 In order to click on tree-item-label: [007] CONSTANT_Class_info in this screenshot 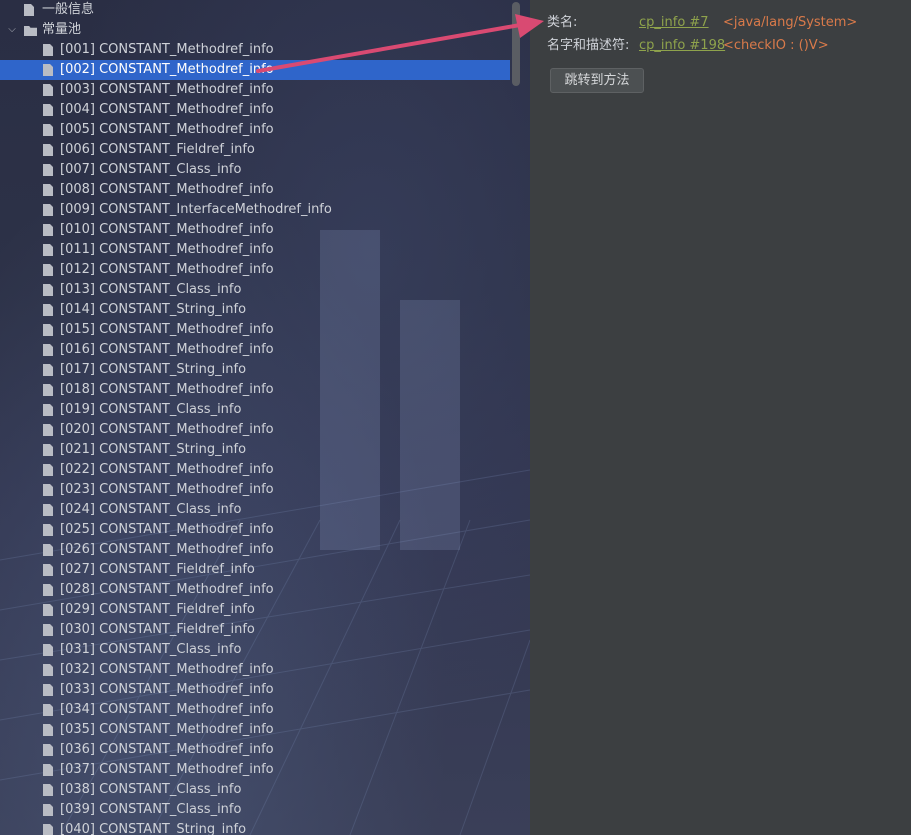, I will do `click(151, 169)`.